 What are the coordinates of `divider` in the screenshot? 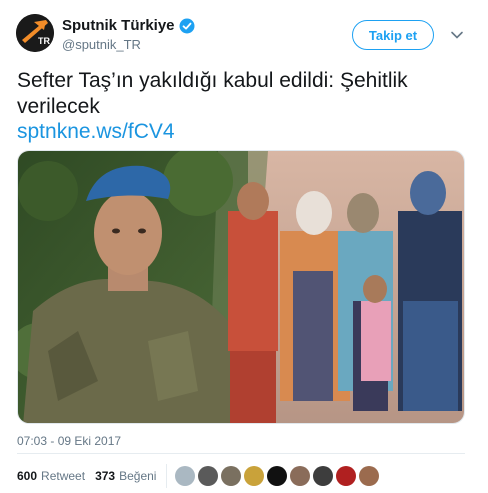 It's located at (241, 453).